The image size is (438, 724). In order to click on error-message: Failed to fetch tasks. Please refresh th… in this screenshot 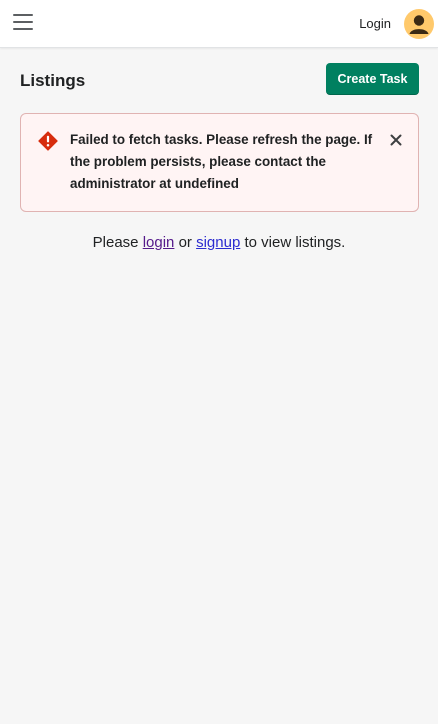, I will do `click(221, 161)`.